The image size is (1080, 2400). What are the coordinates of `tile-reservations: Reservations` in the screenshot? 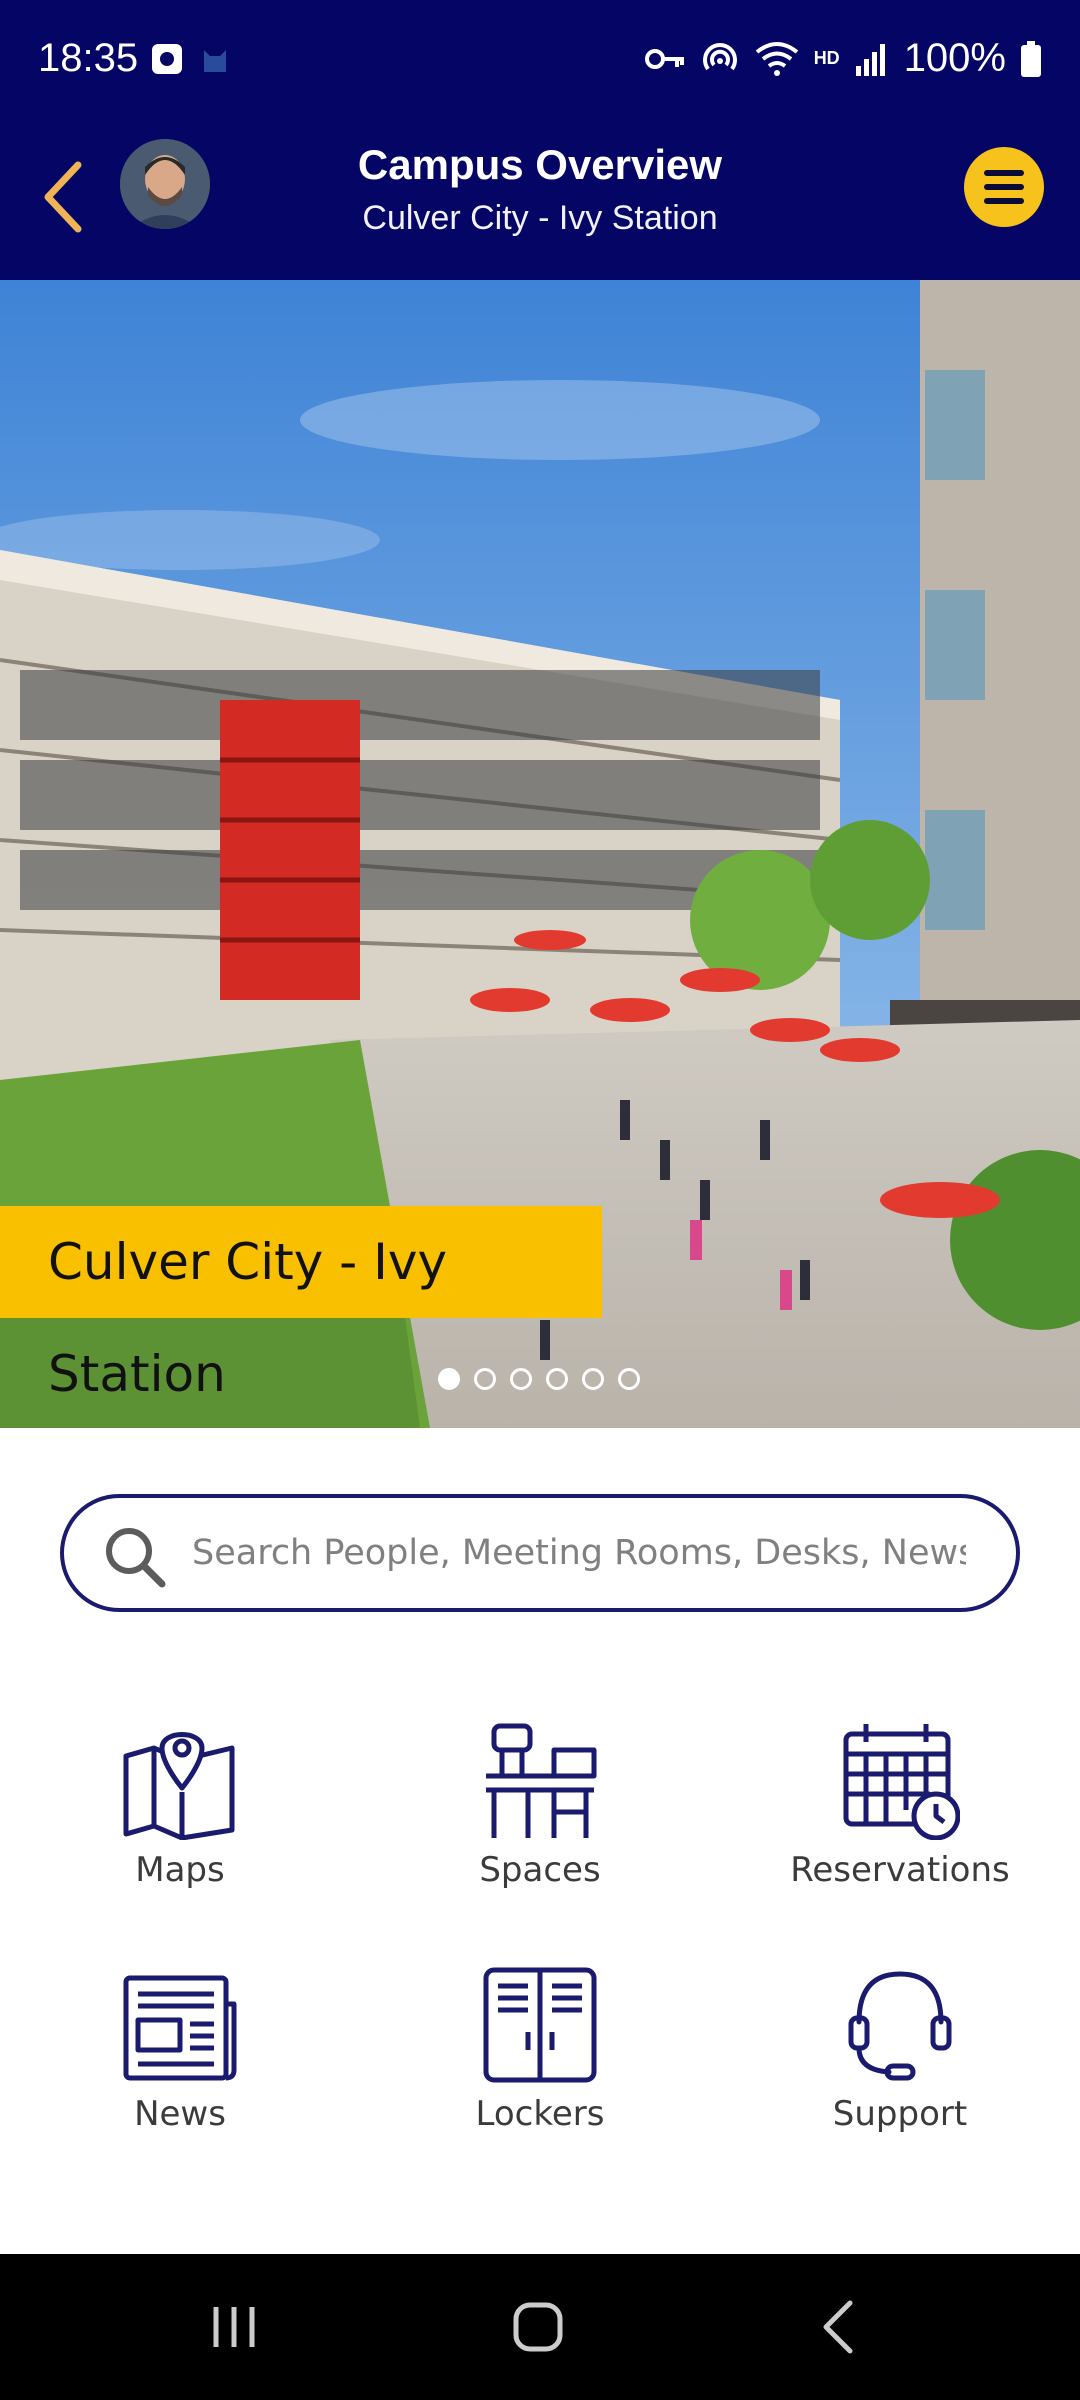 It's located at (900, 1810).